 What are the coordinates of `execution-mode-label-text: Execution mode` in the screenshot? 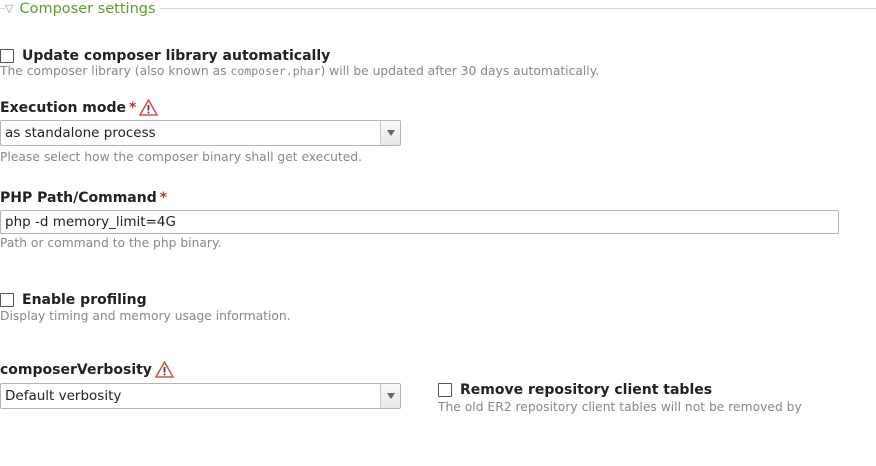 It's located at (63, 107).